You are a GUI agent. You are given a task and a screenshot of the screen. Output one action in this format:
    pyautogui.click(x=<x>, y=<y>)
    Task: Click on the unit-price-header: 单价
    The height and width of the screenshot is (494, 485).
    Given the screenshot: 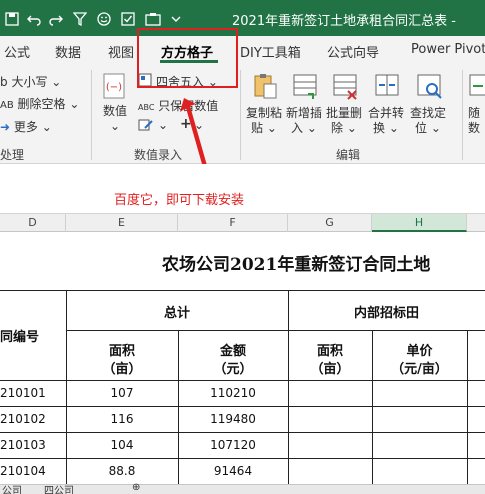 What is the action you would take?
    pyautogui.click(x=419, y=351)
    